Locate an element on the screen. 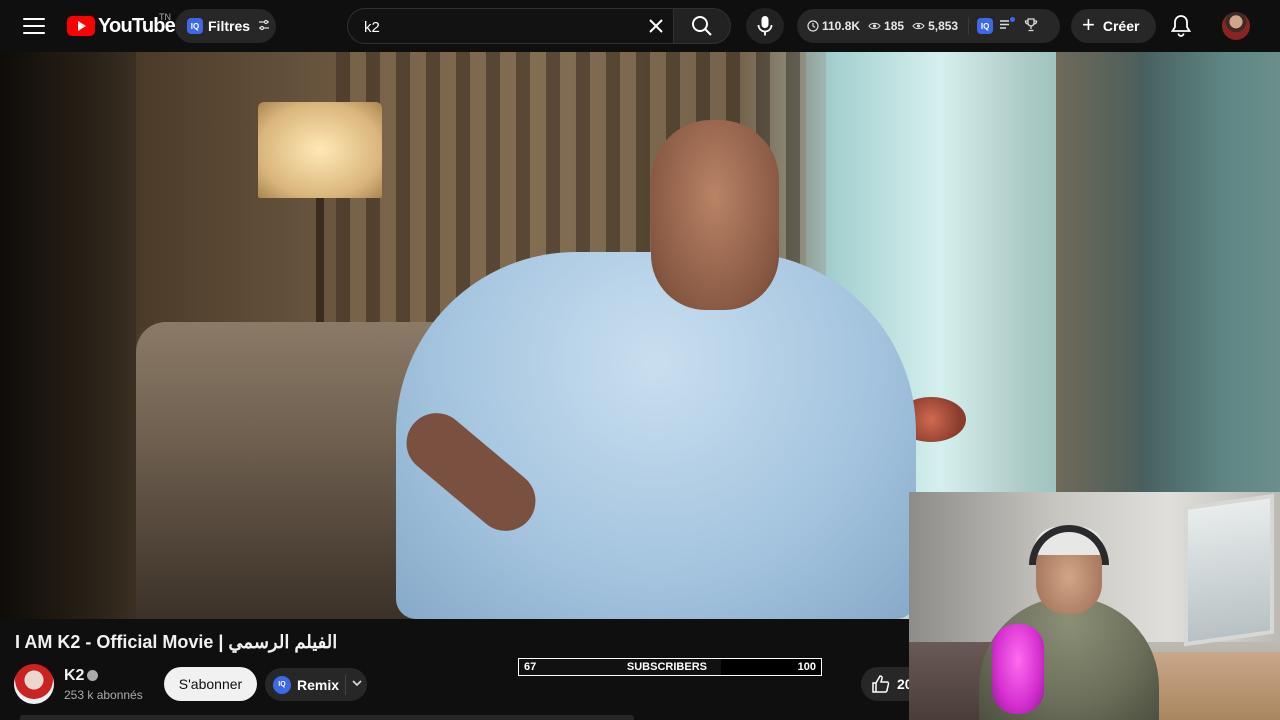 Image resolution: width=1280 pixels, height=720 pixels. subscribe-button: S'abonner is located at coordinates (210, 684).